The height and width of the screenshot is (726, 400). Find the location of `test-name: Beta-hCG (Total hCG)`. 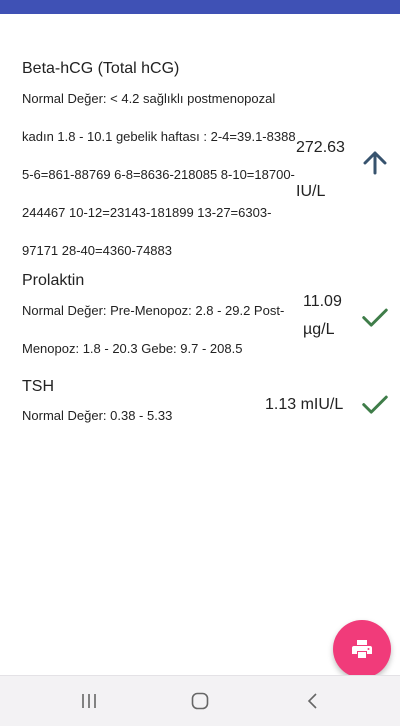

test-name: Beta-hCG (Total hCG) is located at coordinates (101, 68).